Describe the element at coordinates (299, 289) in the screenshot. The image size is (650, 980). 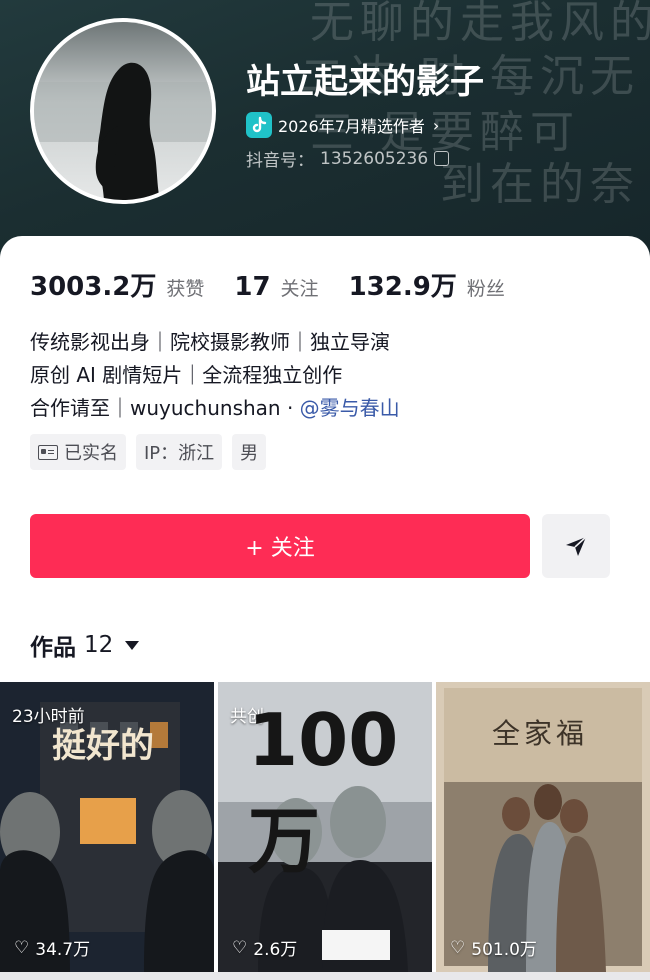
I see `following-label: 关注` at that location.